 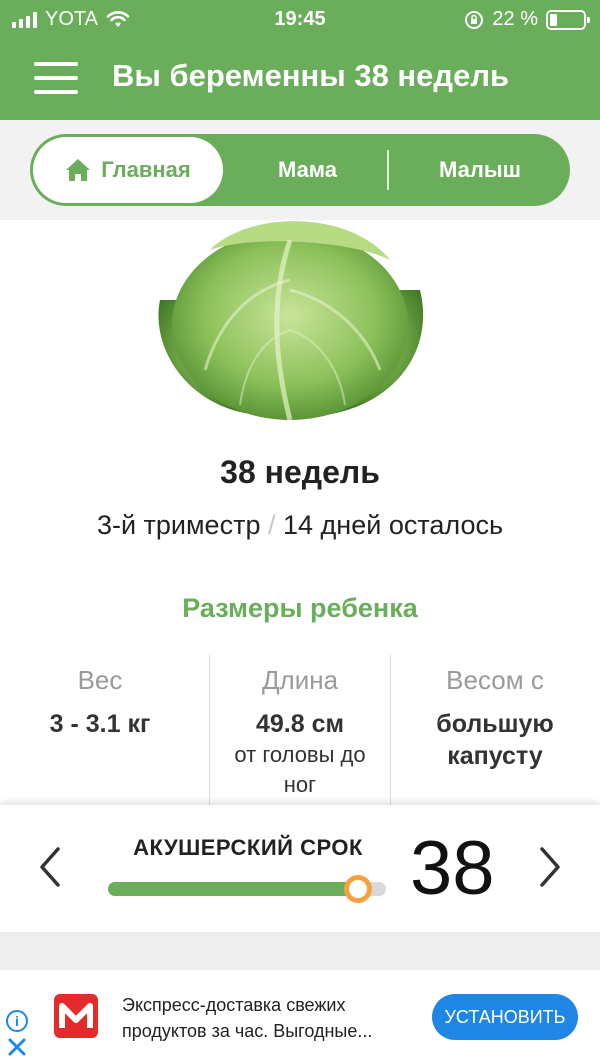 What do you see at coordinates (300, 769) in the screenshot?
I see `stat-length-note: от головы до ног` at bounding box center [300, 769].